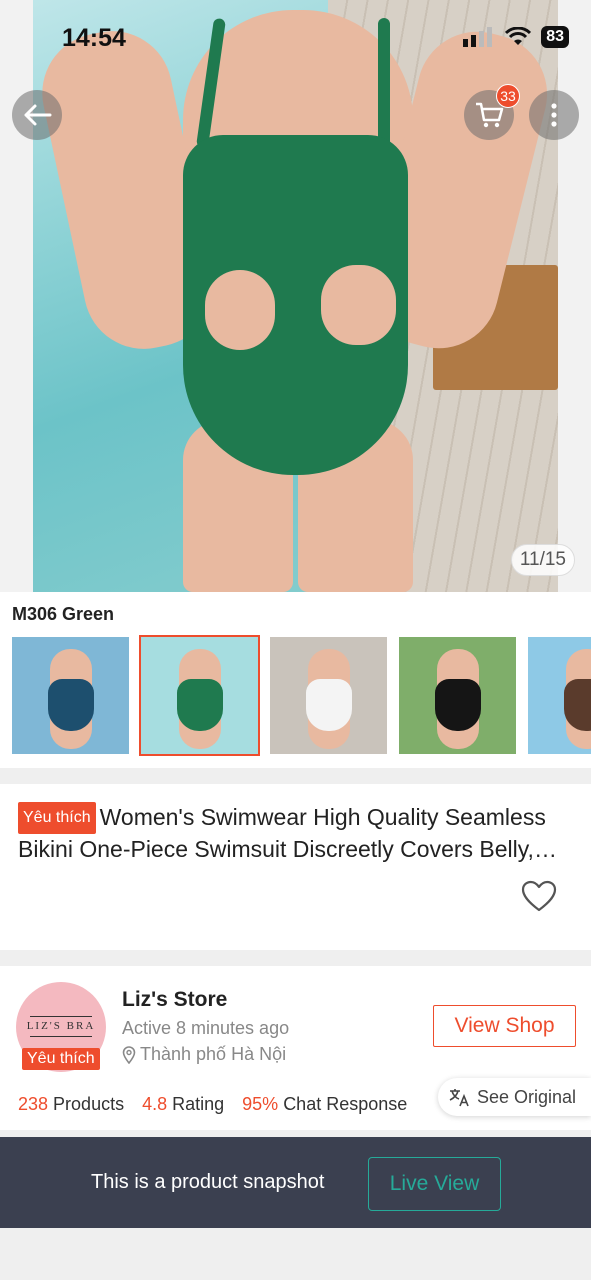  I want to click on variant-selector: M306 Green, so click(295, 680).